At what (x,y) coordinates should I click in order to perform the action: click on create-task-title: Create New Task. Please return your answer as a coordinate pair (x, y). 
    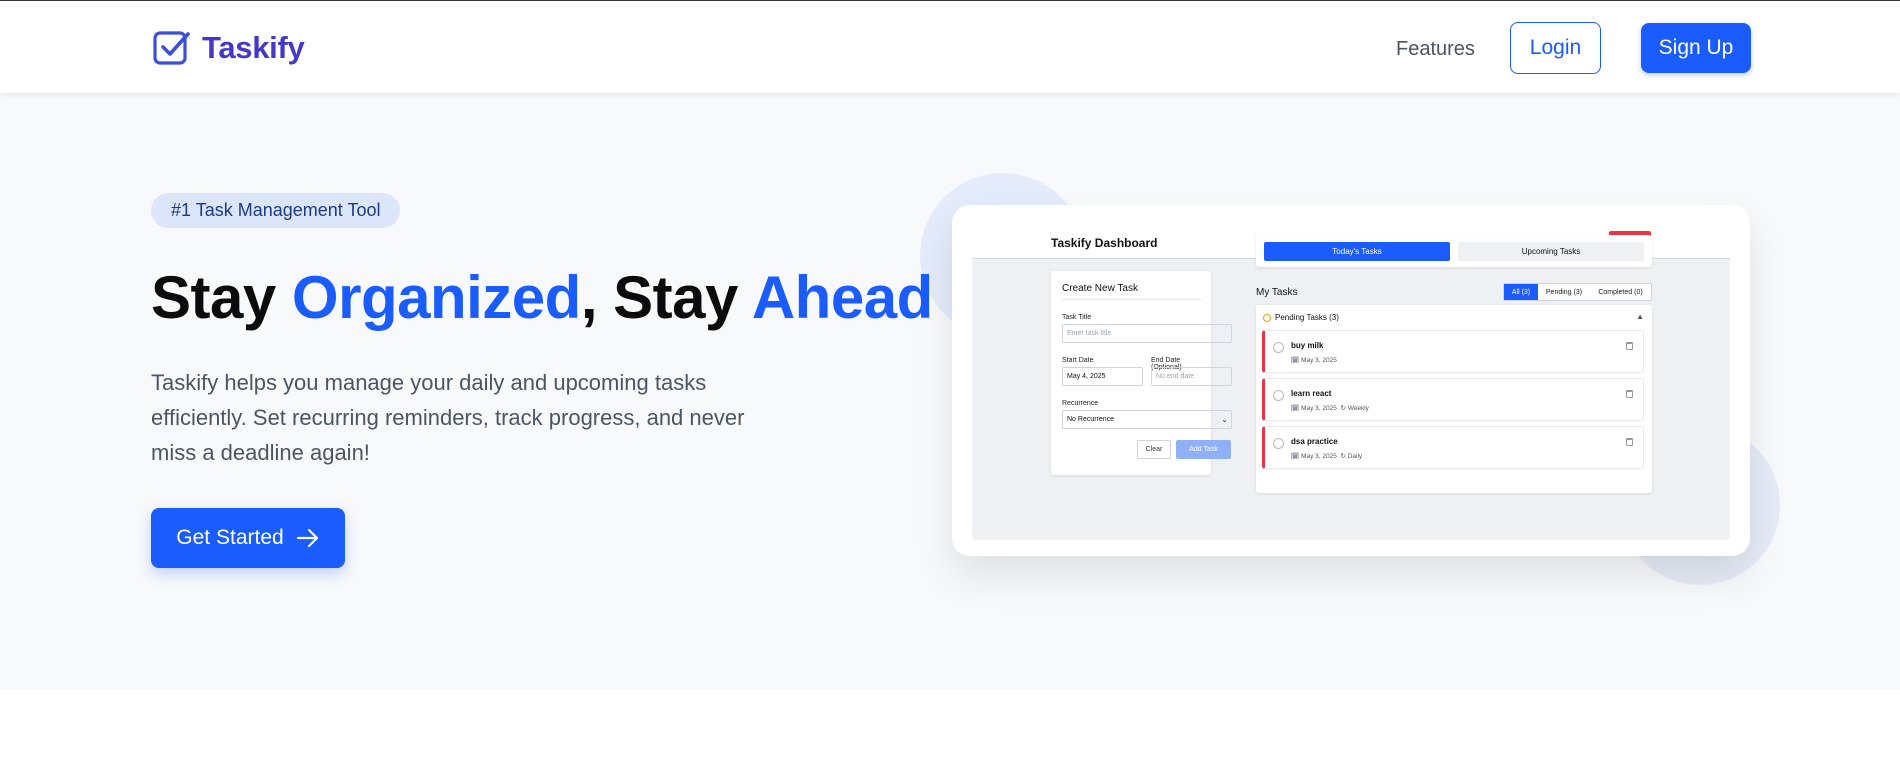
    Looking at the image, I should click on (1100, 288).